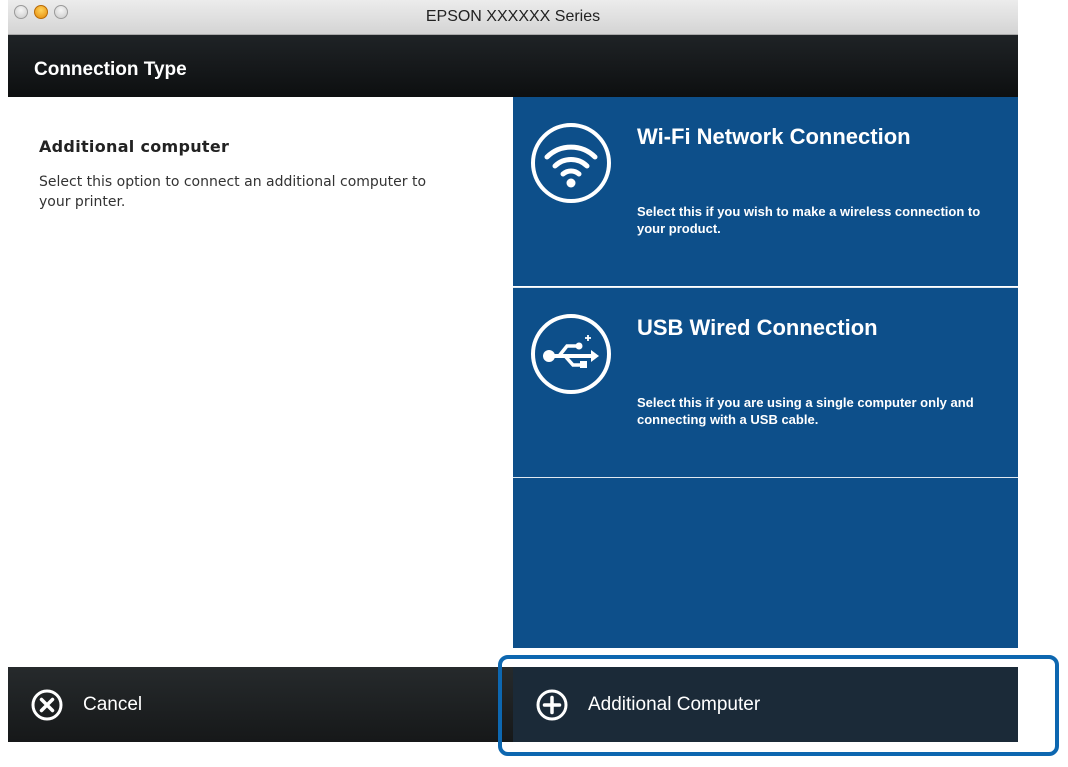  What do you see at coordinates (757, 327) in the screenshot?
I see `usb-option-title: USB Wired Connection` at bounding box center [757, 327].